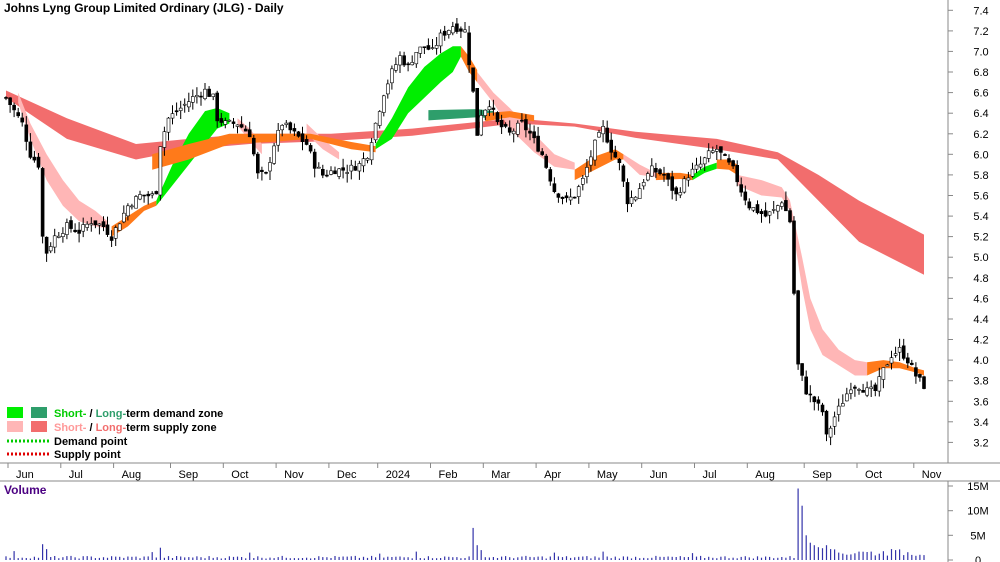  Describe the element at coordinates (980, 279) in the screenshot. I see `price-tick-label: 4.8` at that location.